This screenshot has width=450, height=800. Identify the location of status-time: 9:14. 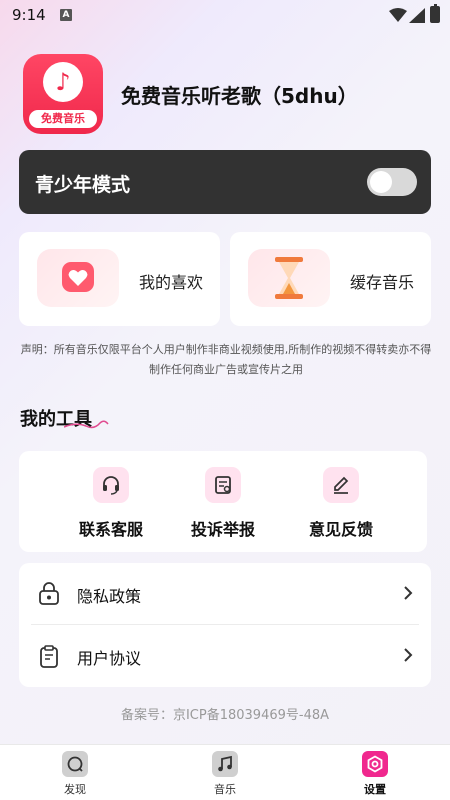
(29, 15).